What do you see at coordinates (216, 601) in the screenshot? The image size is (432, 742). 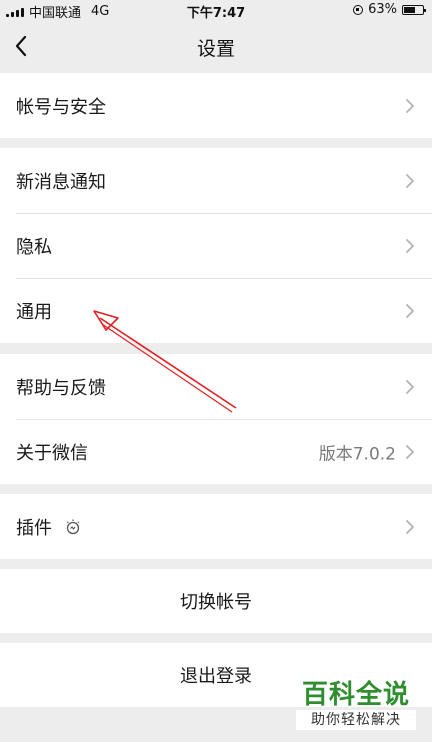 I see `switch-account-button: 切换帐号` at bounding box center [216, 601].